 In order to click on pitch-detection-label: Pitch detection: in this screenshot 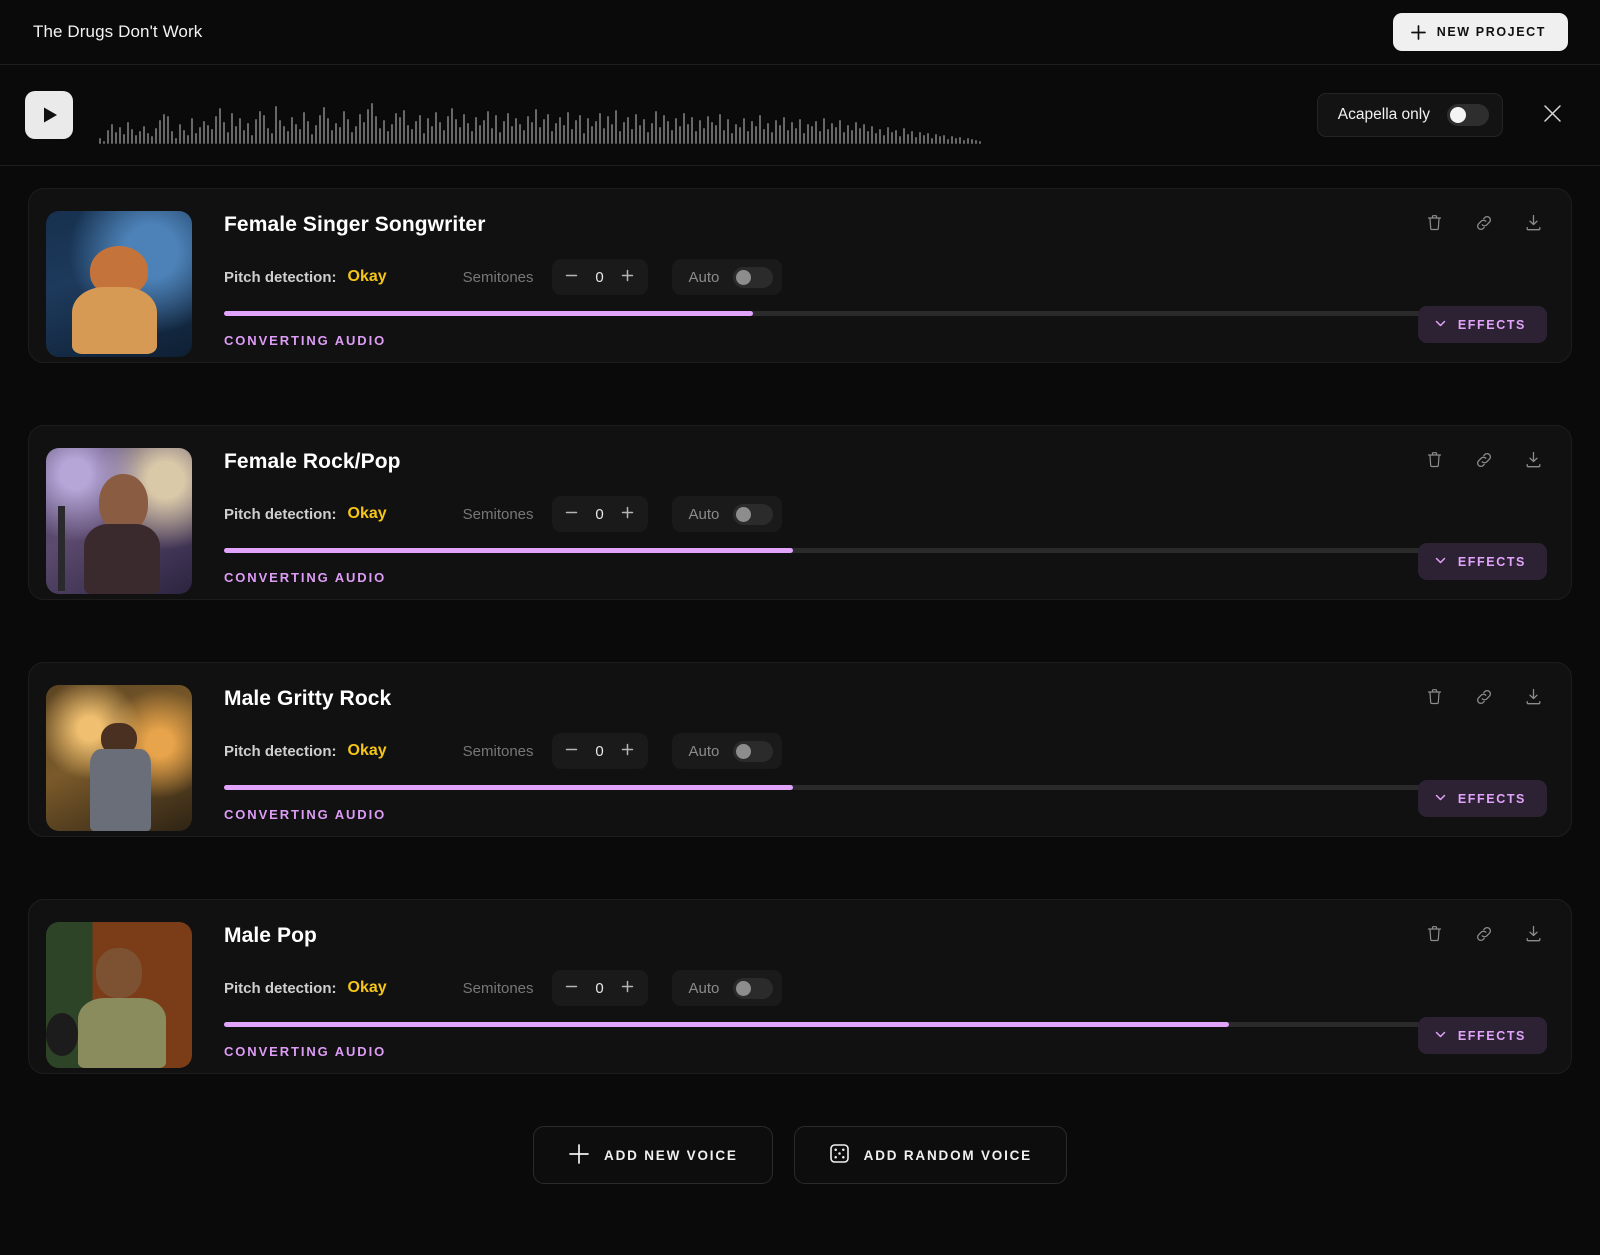, I will do `click(280, 751)`.